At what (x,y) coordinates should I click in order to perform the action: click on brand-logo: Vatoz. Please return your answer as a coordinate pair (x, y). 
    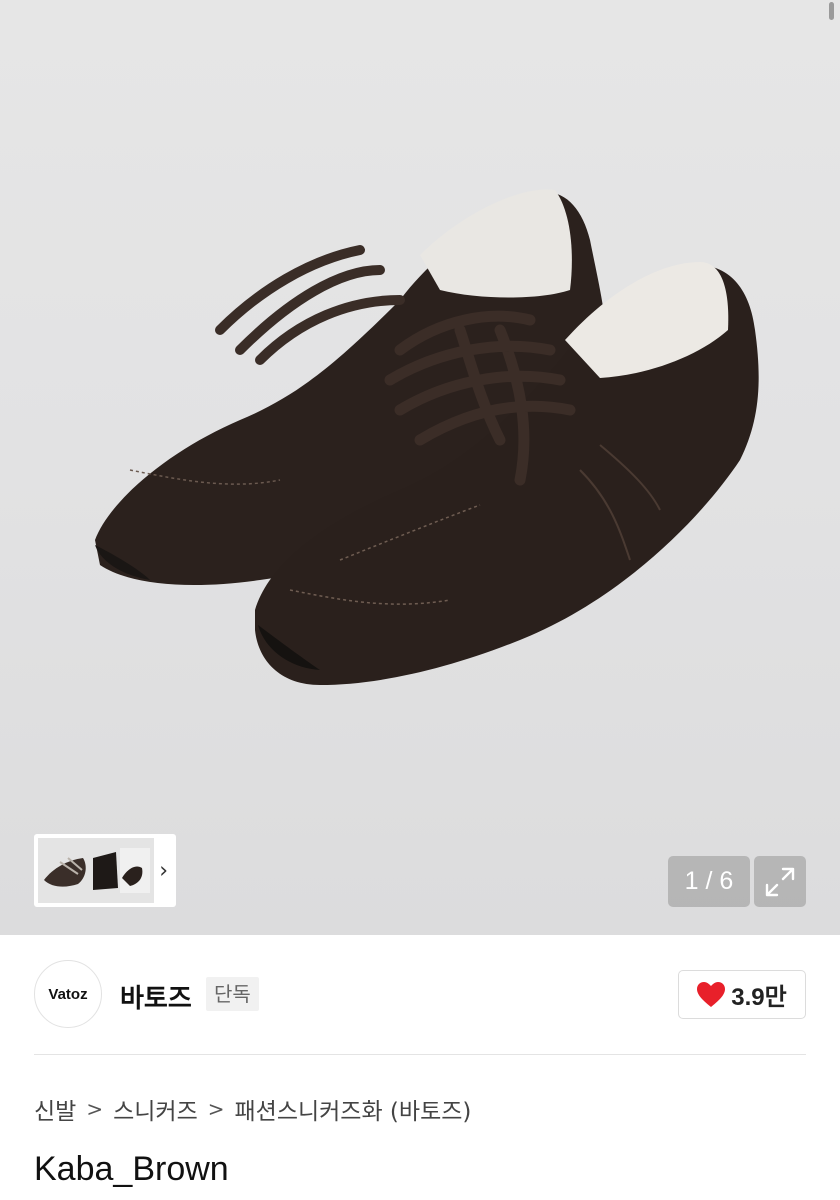
    Looking at the image, I should click on (68, 994).